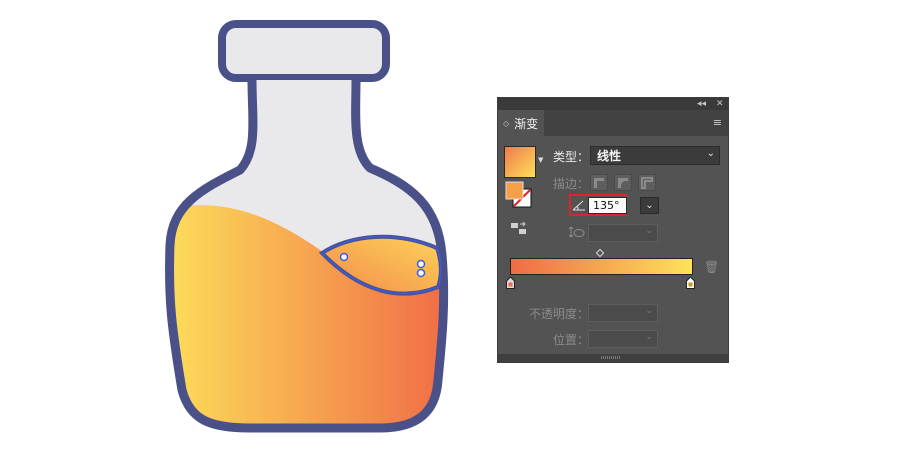  What do you see at coordinates (609, 156) in the screenshot?
I see `type-select-value: 线性` at bounding box center [609, 156].